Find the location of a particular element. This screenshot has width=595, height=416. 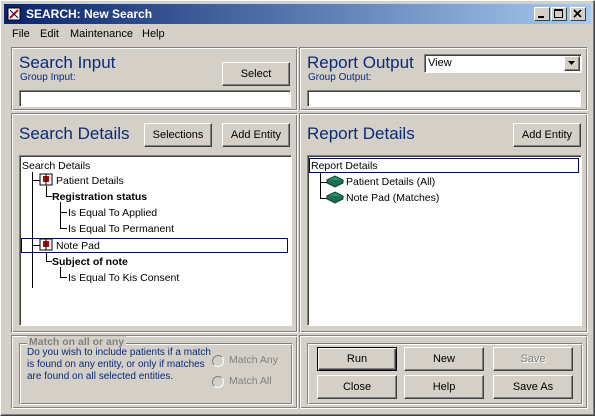

close-window-button is located at coordinates (578, 14).